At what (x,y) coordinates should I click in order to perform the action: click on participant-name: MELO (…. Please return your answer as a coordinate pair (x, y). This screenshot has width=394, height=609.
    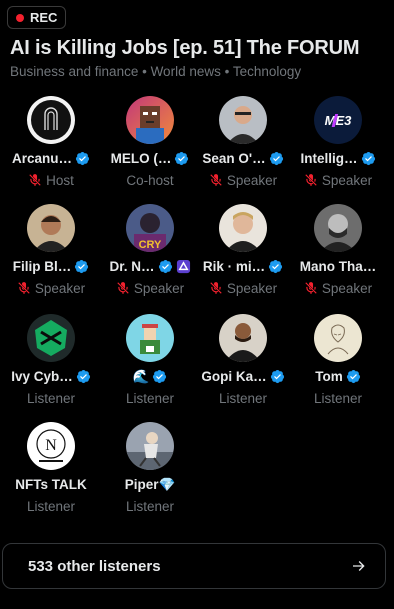
    Looking at the image, I should click on (141, 158).